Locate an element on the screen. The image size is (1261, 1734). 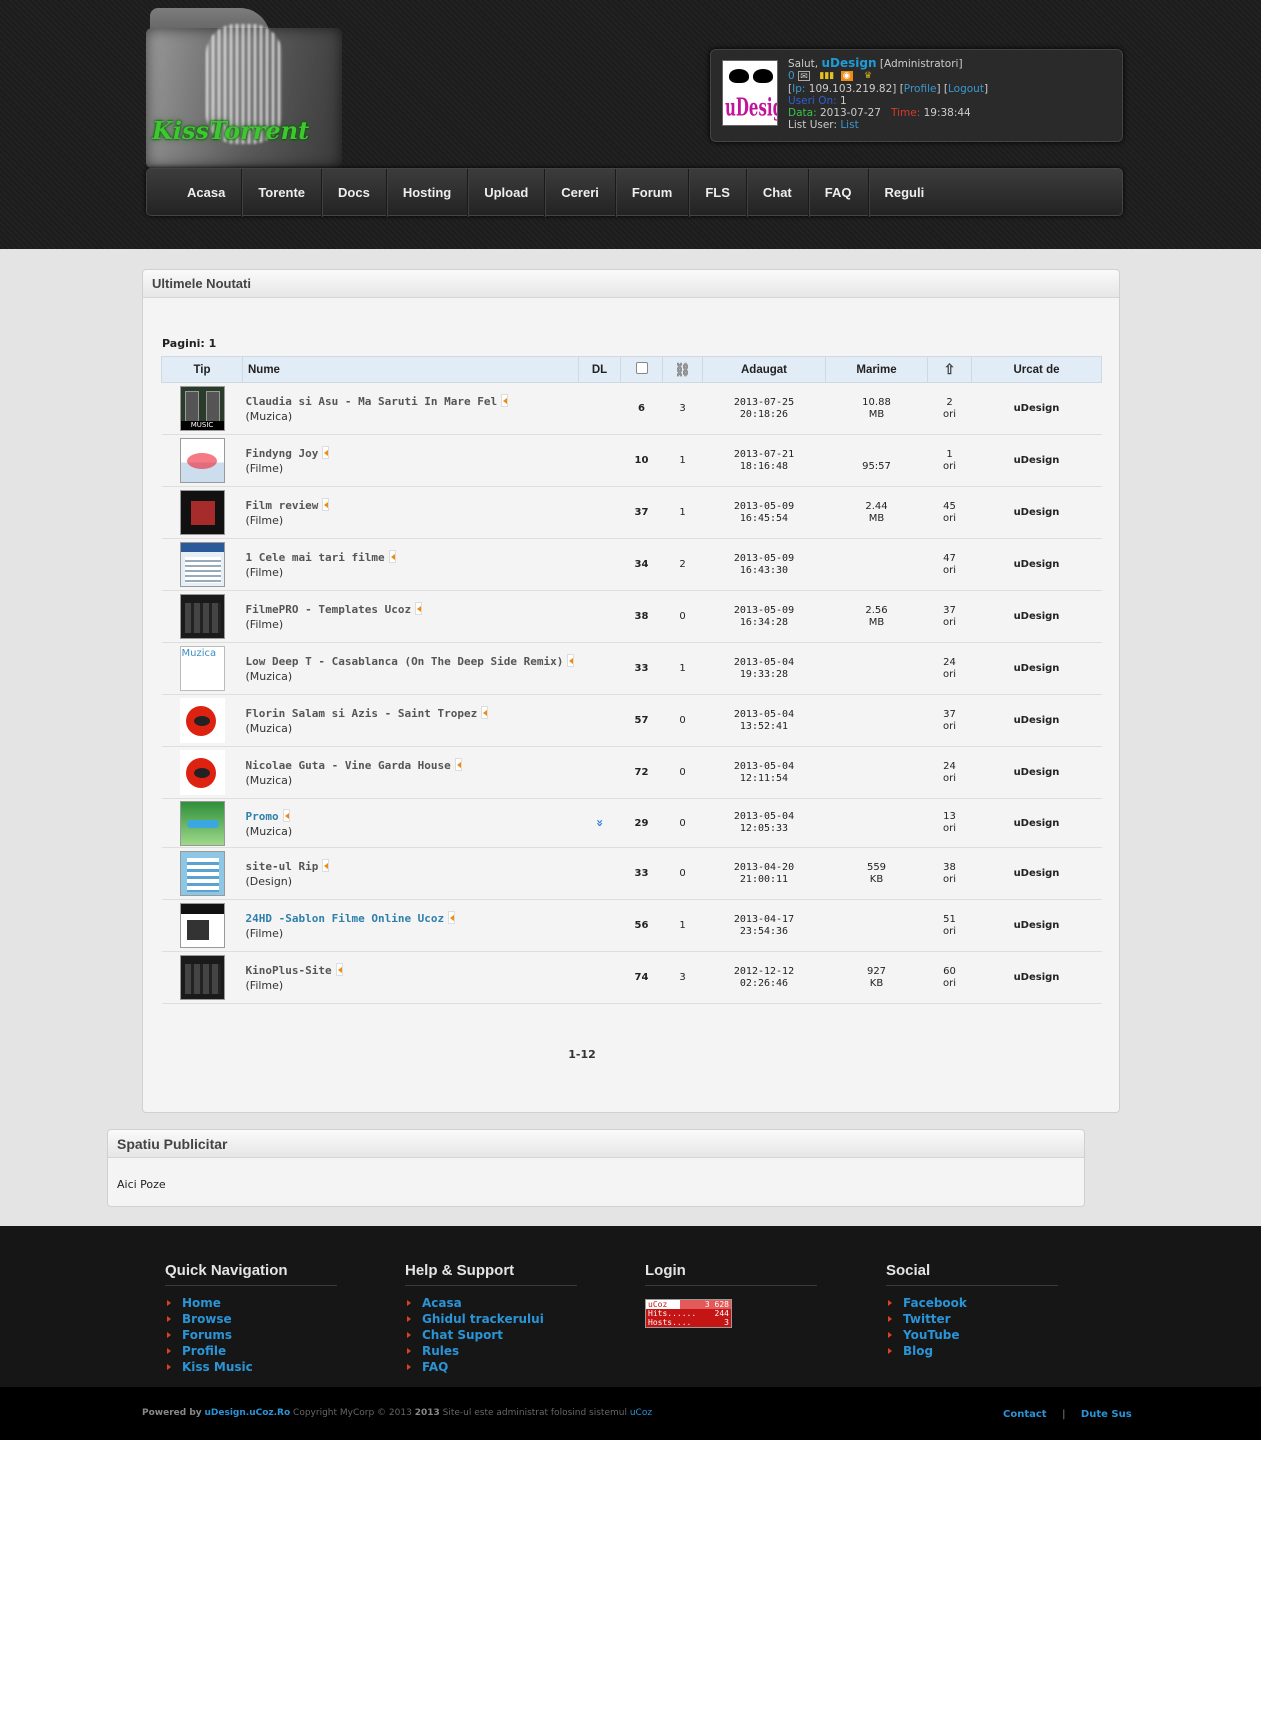
social-link-youtube: YouTube is located at coordinates (972, 1335).